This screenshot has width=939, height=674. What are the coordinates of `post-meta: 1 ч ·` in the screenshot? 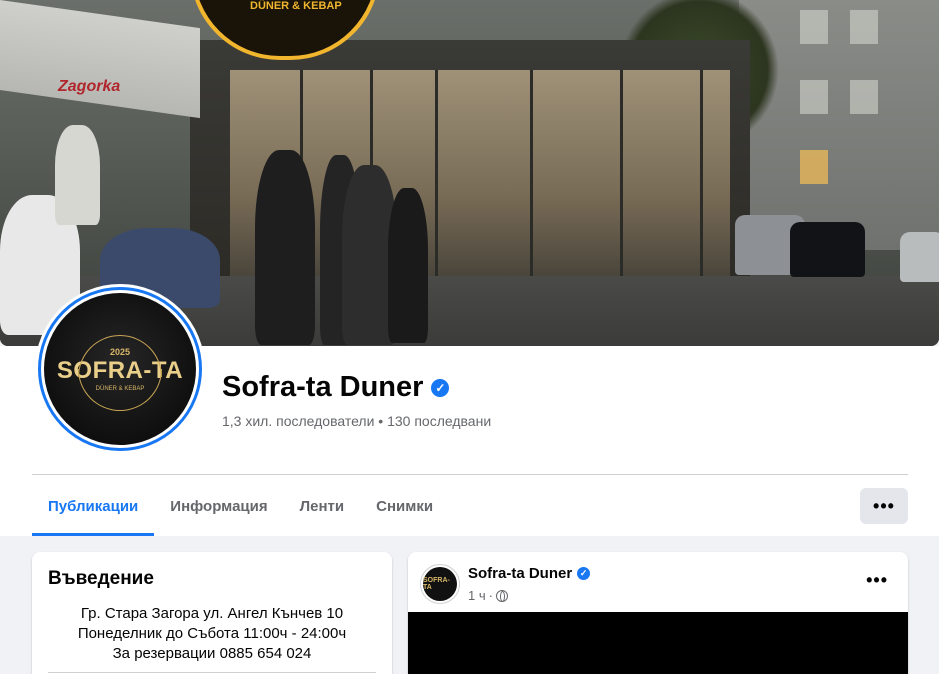 It's located at (488, 595).